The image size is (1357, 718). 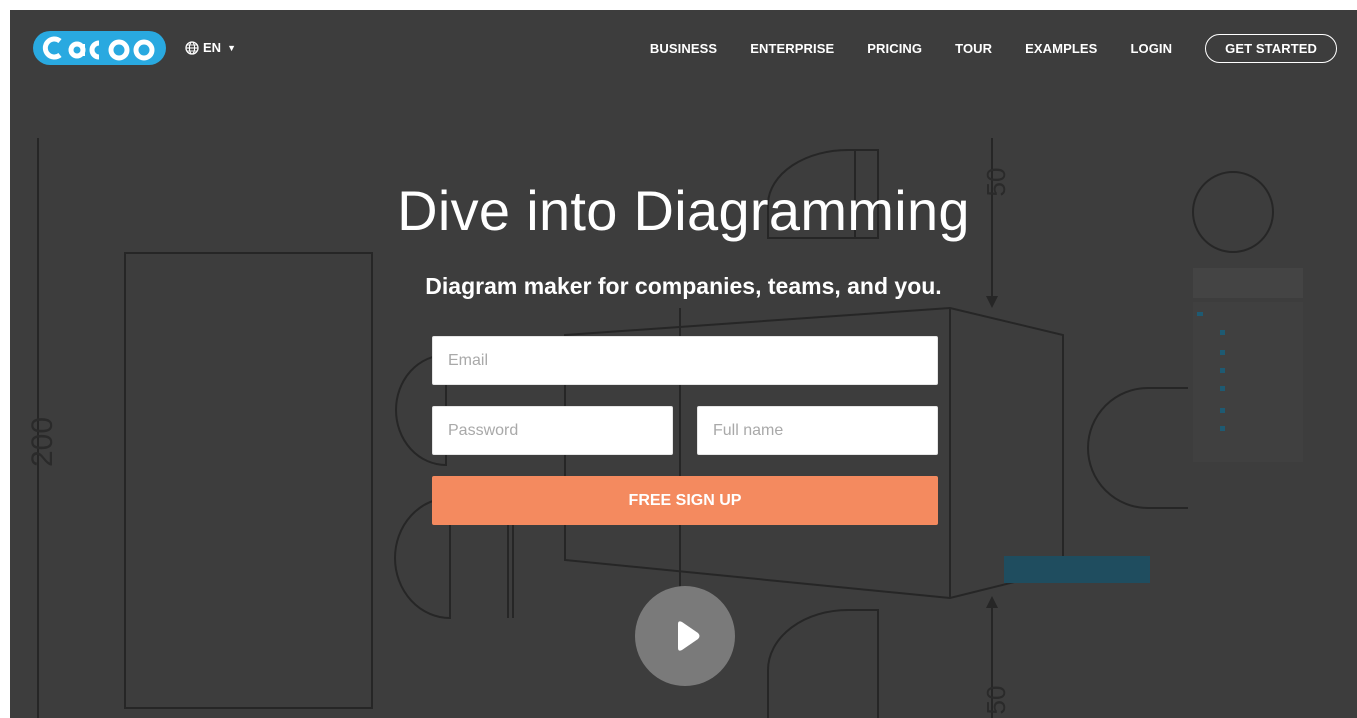 What do you see at coordinates (1061, 48) in the screenshot?
I see `nav-examples: EXAMPLES` at bounding box center [1061, 48].